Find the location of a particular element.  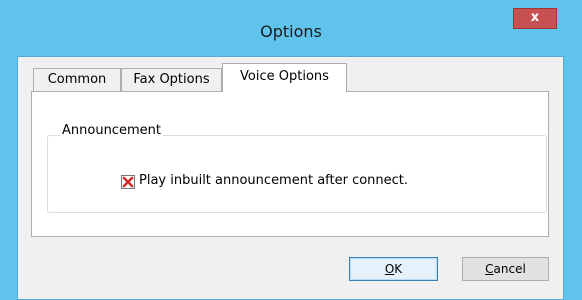

tab-label: Voice Options is located at coordinates (284, 76).